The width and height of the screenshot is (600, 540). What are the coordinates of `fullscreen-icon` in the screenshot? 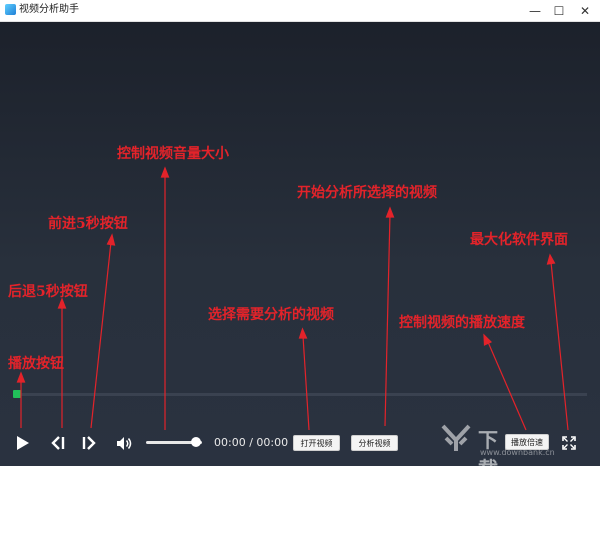 It's located at (569, 443).